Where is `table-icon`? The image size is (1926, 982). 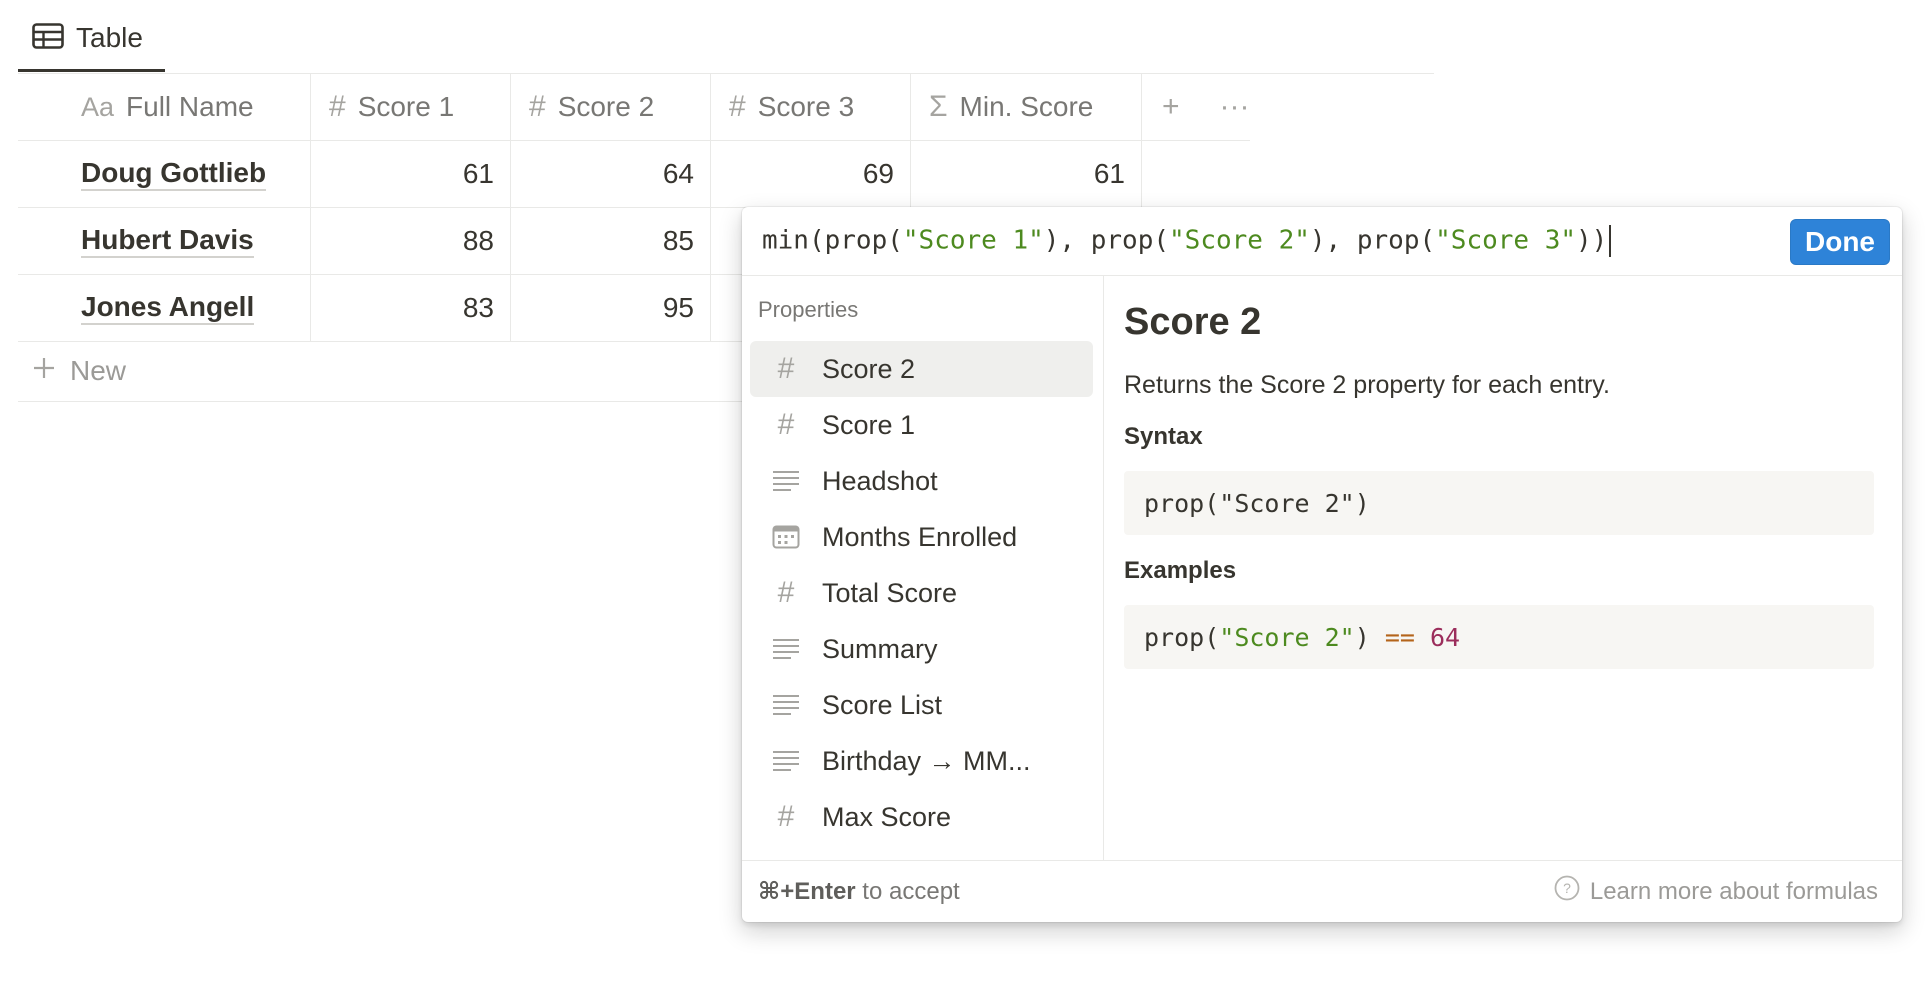
table-icon is located at coordinates (48, 38).